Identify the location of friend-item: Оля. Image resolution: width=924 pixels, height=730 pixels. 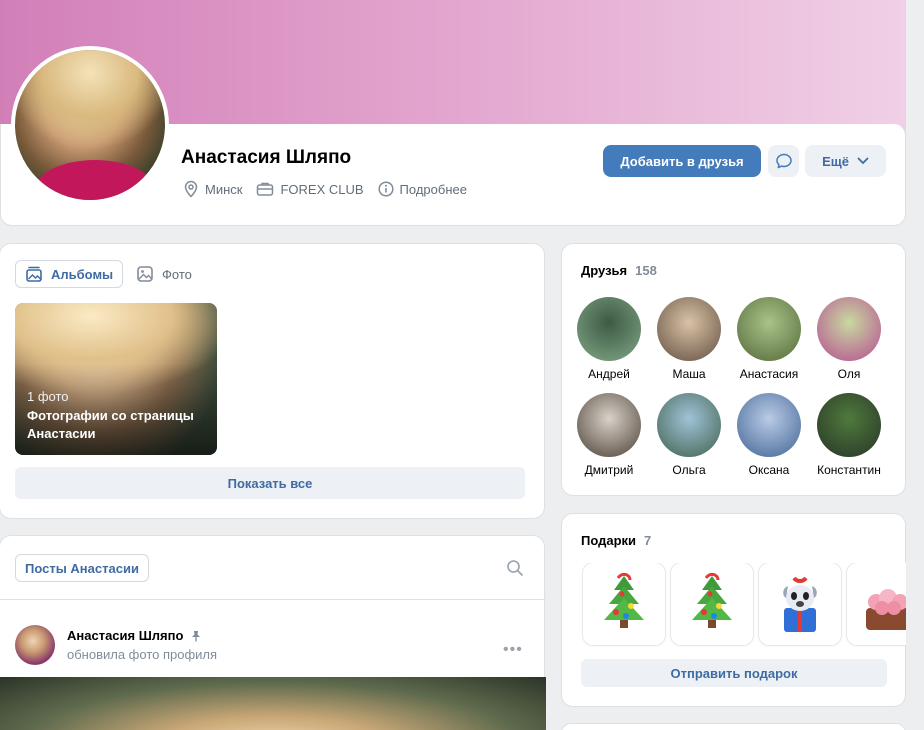
(849, 339).